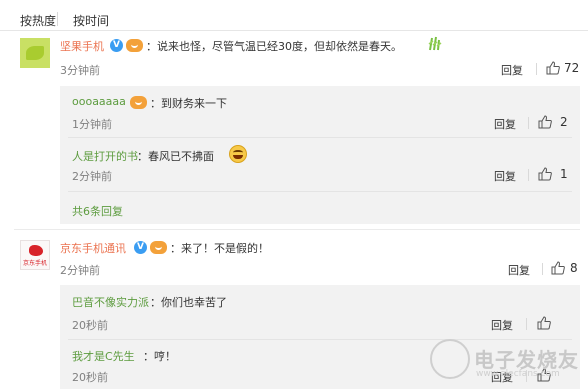 The height and width of the screenshot is (389, 588). What do you see at coordinates (564, 122) in the screenshot?
I see `like-count: 2` at bounding box center [564, 122].